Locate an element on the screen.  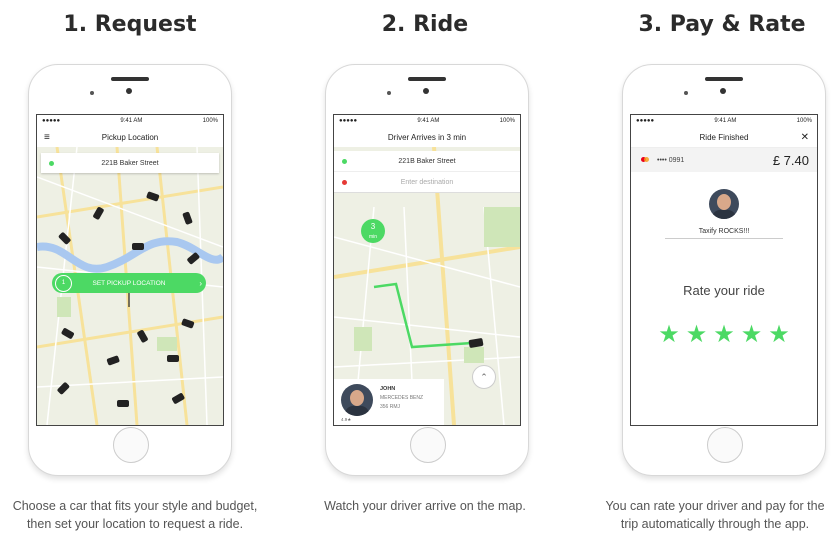
destination-placeholder: Enter destination is located at coordinates (427, 182).